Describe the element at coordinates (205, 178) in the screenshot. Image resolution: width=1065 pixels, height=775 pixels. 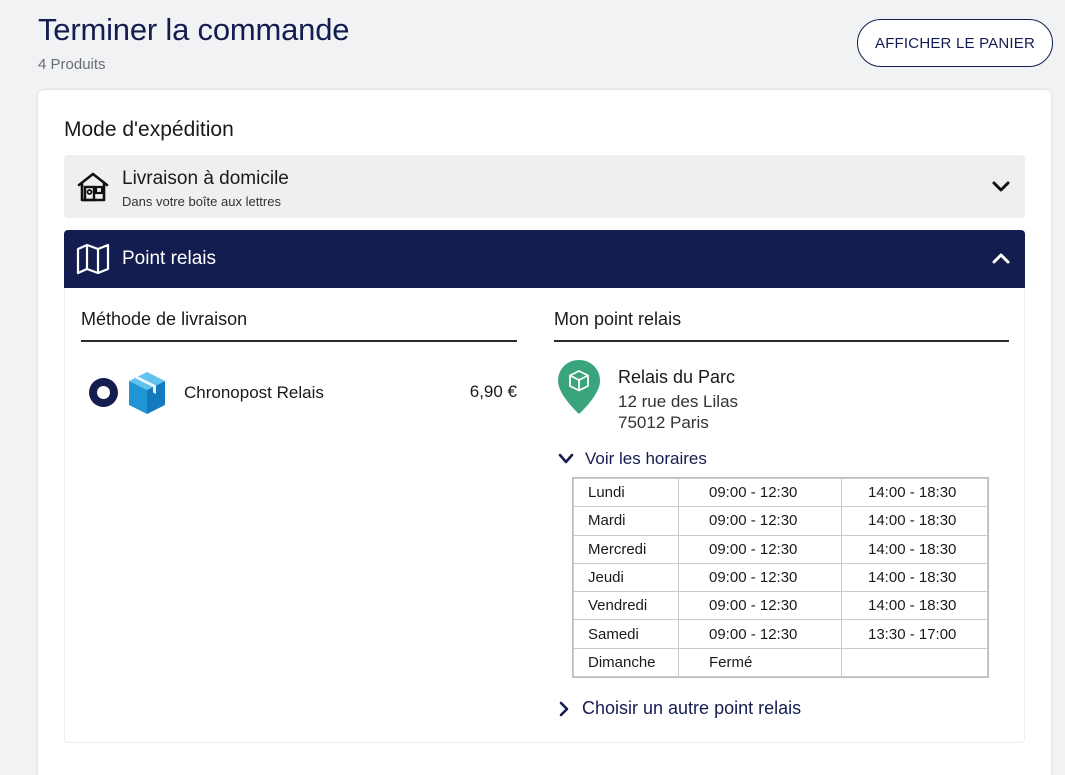
I see `home-delivery-title: Livraison à domicile` at that location.